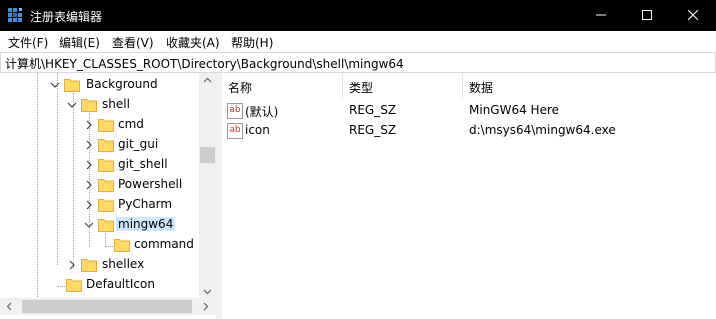 The height and width of the screenshot is (319, 716). I want to click on tree-item-label: PyCharm, so click(145, 204).